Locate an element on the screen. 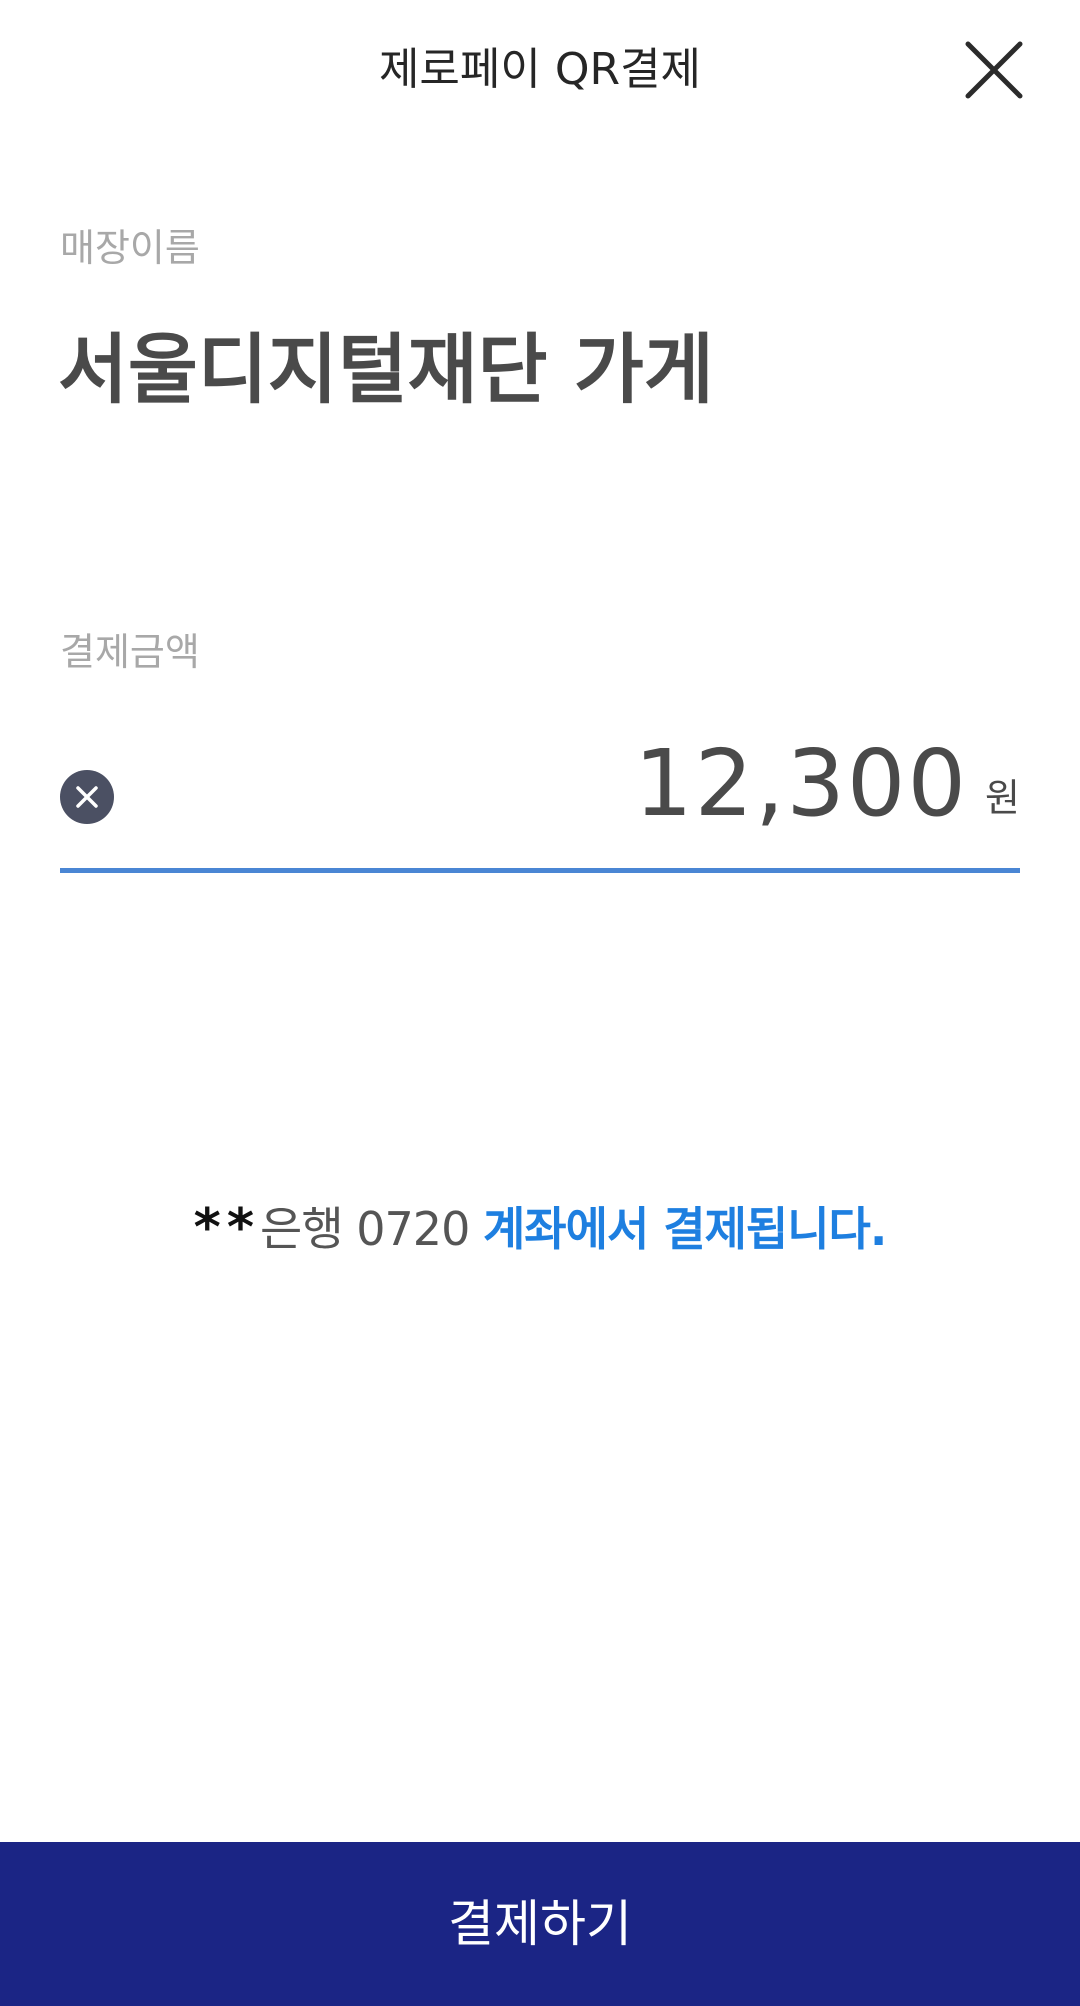  amount-label: 결제금액 is located at coordinates (130, 652).